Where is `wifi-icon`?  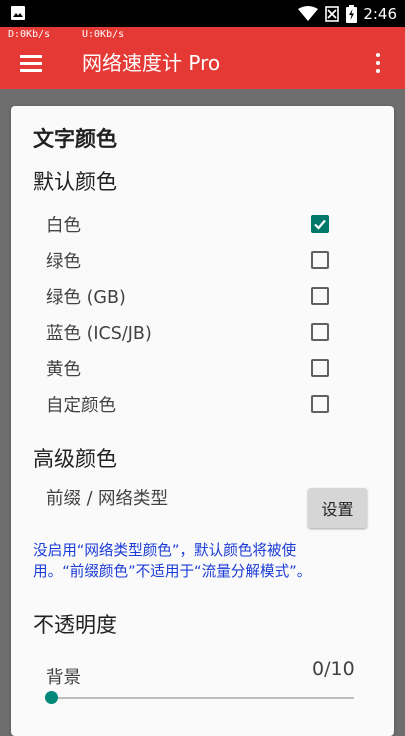 wifi-icon is located at coordinates (308, 13).